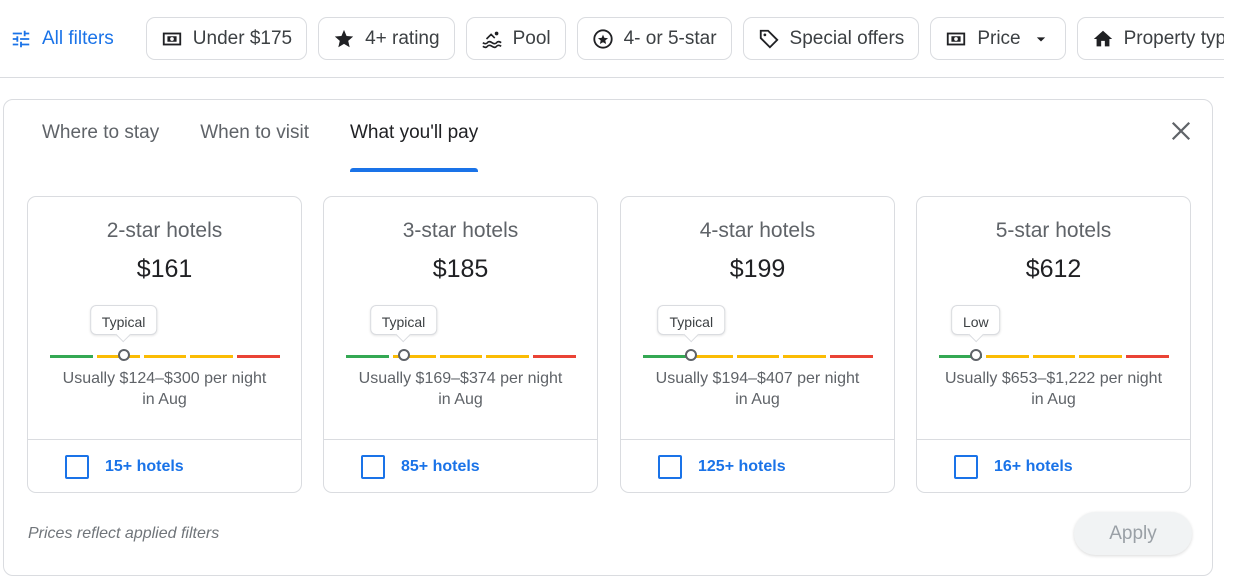  What do you see at coordinates (757, 230) in the screenshot?
I see `card-title: 4-star hotels` at bounding box center [757, 230].